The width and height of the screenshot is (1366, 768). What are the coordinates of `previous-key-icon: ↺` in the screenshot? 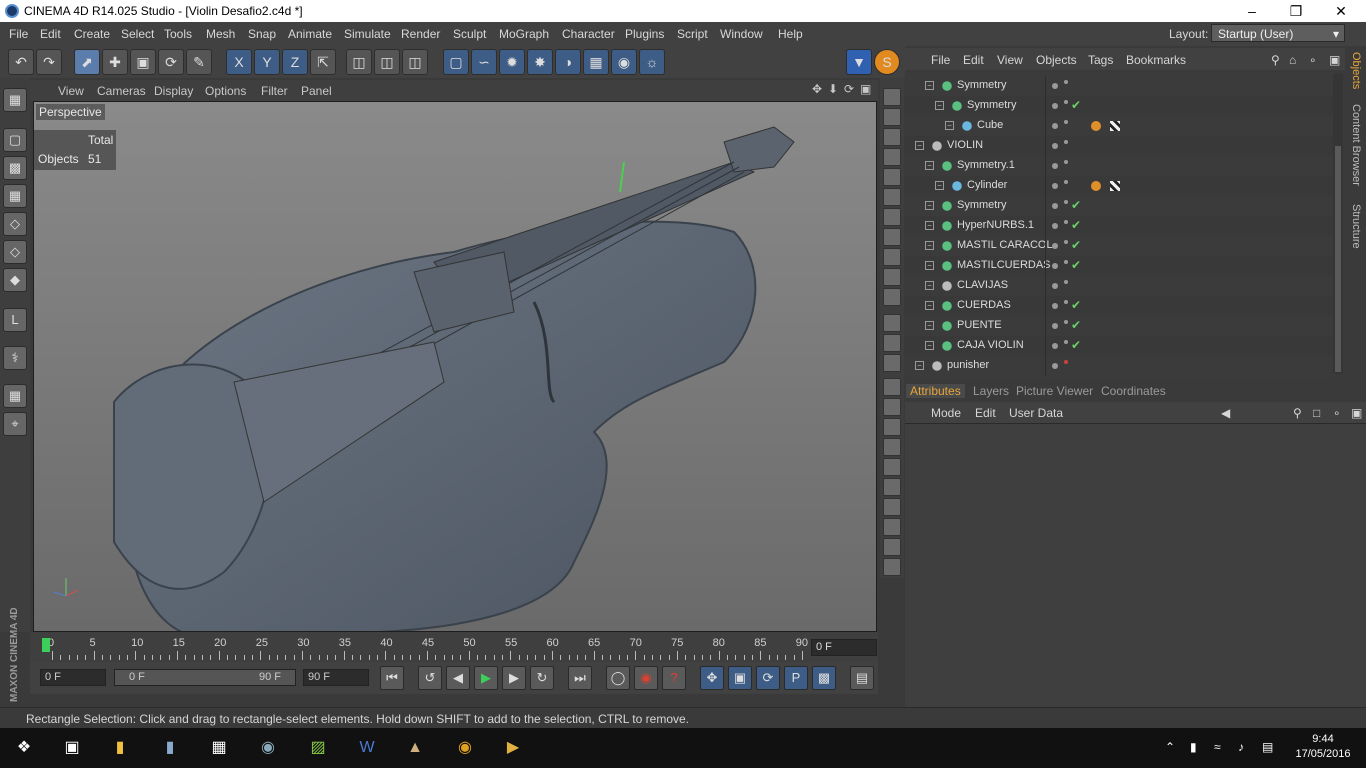 It's located at (430, 678).